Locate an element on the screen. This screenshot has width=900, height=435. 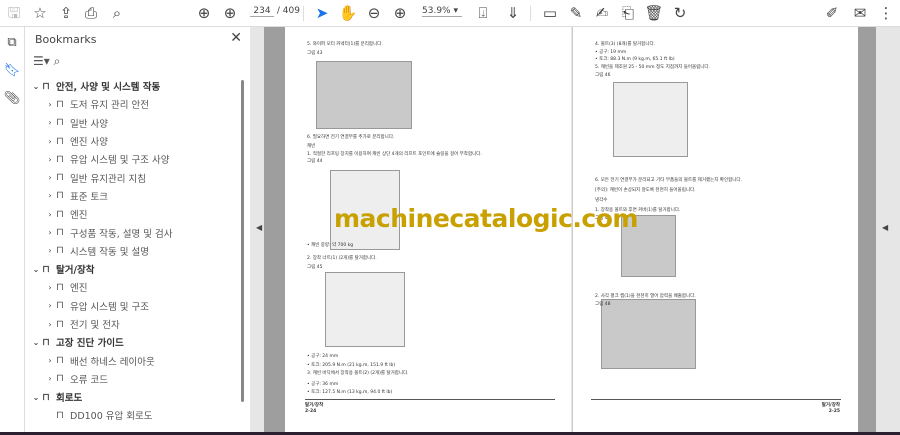
bookmark-label: 엔진 is located at coordinates (79, 216).